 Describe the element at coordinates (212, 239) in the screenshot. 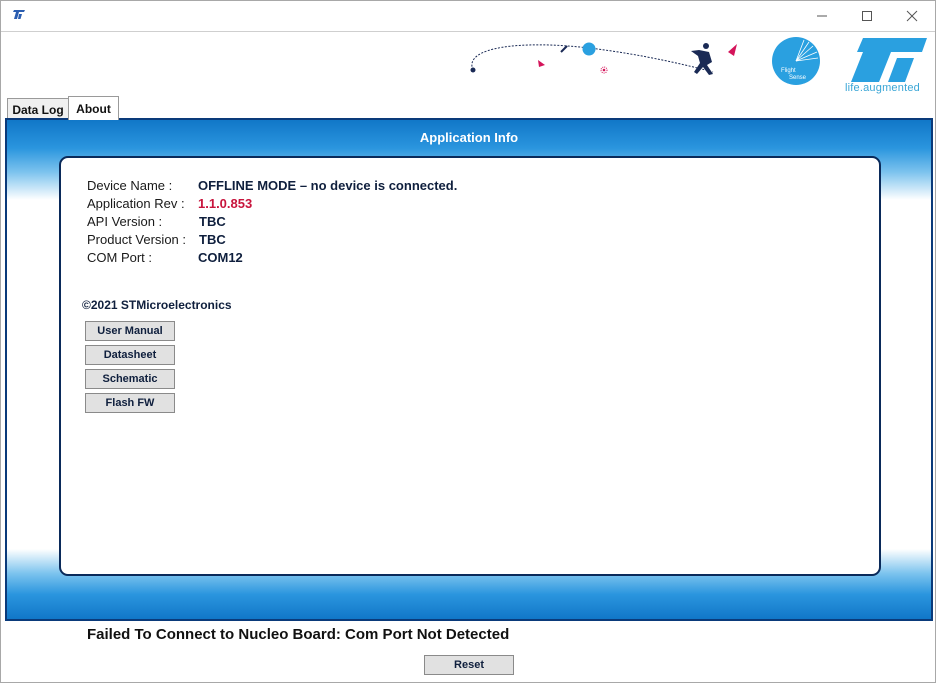

I see `product-version-value: TBC` at that location.